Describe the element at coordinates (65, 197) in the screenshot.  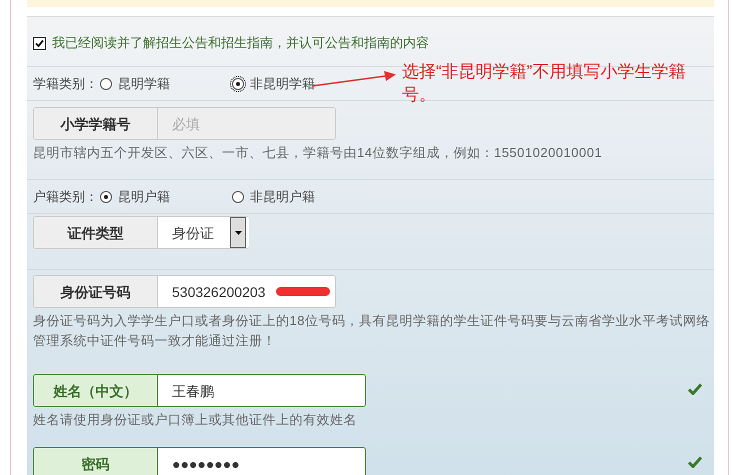
I see `field-label: 户籍类别：` at that location.